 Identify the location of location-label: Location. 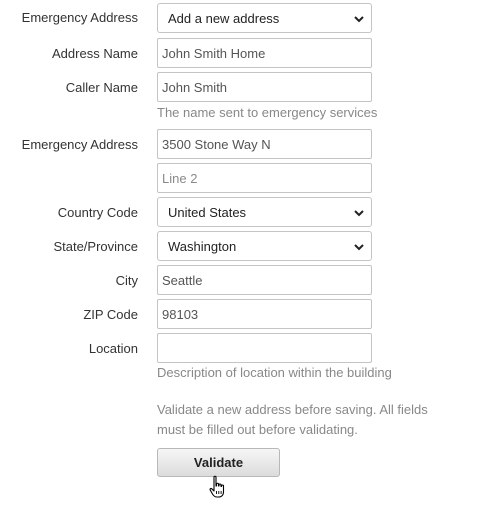
(113, 348).